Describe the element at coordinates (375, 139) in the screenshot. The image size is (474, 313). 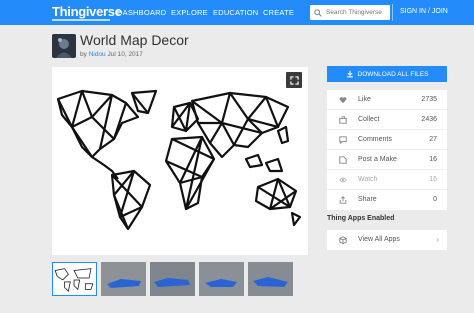
I see `comments-label: Comments` at that location.